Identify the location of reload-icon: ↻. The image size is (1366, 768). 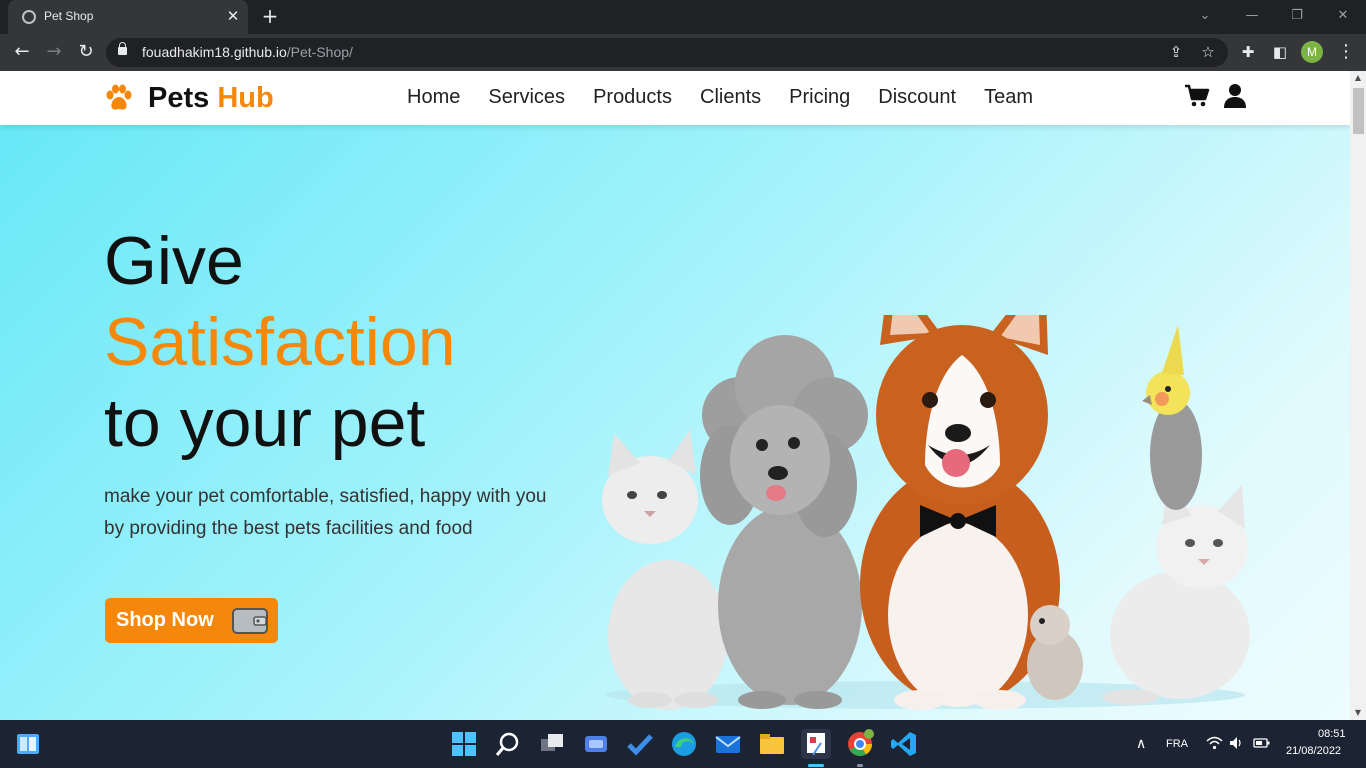
(86, 52).